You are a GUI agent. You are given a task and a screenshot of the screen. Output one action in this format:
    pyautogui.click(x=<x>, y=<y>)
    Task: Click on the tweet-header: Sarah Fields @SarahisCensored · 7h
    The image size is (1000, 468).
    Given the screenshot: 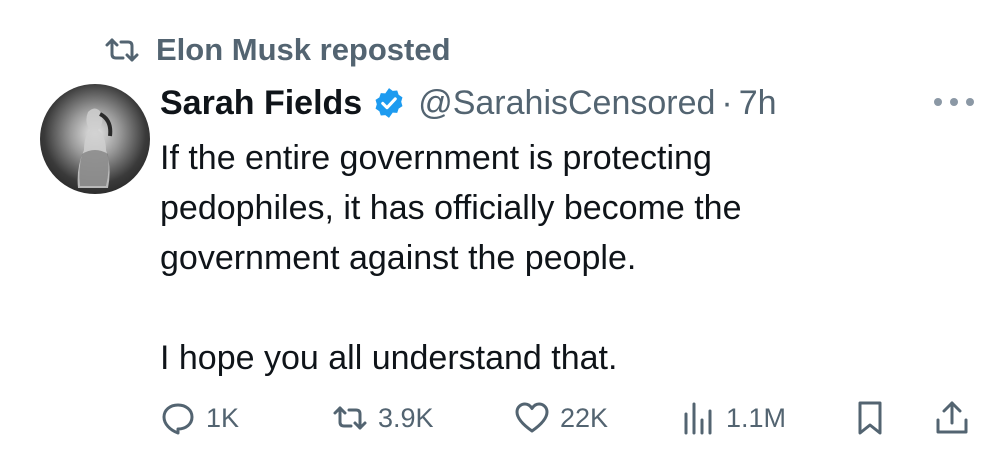 What is the action you would take?
    pyautogui.click(x=468, y=103)
    